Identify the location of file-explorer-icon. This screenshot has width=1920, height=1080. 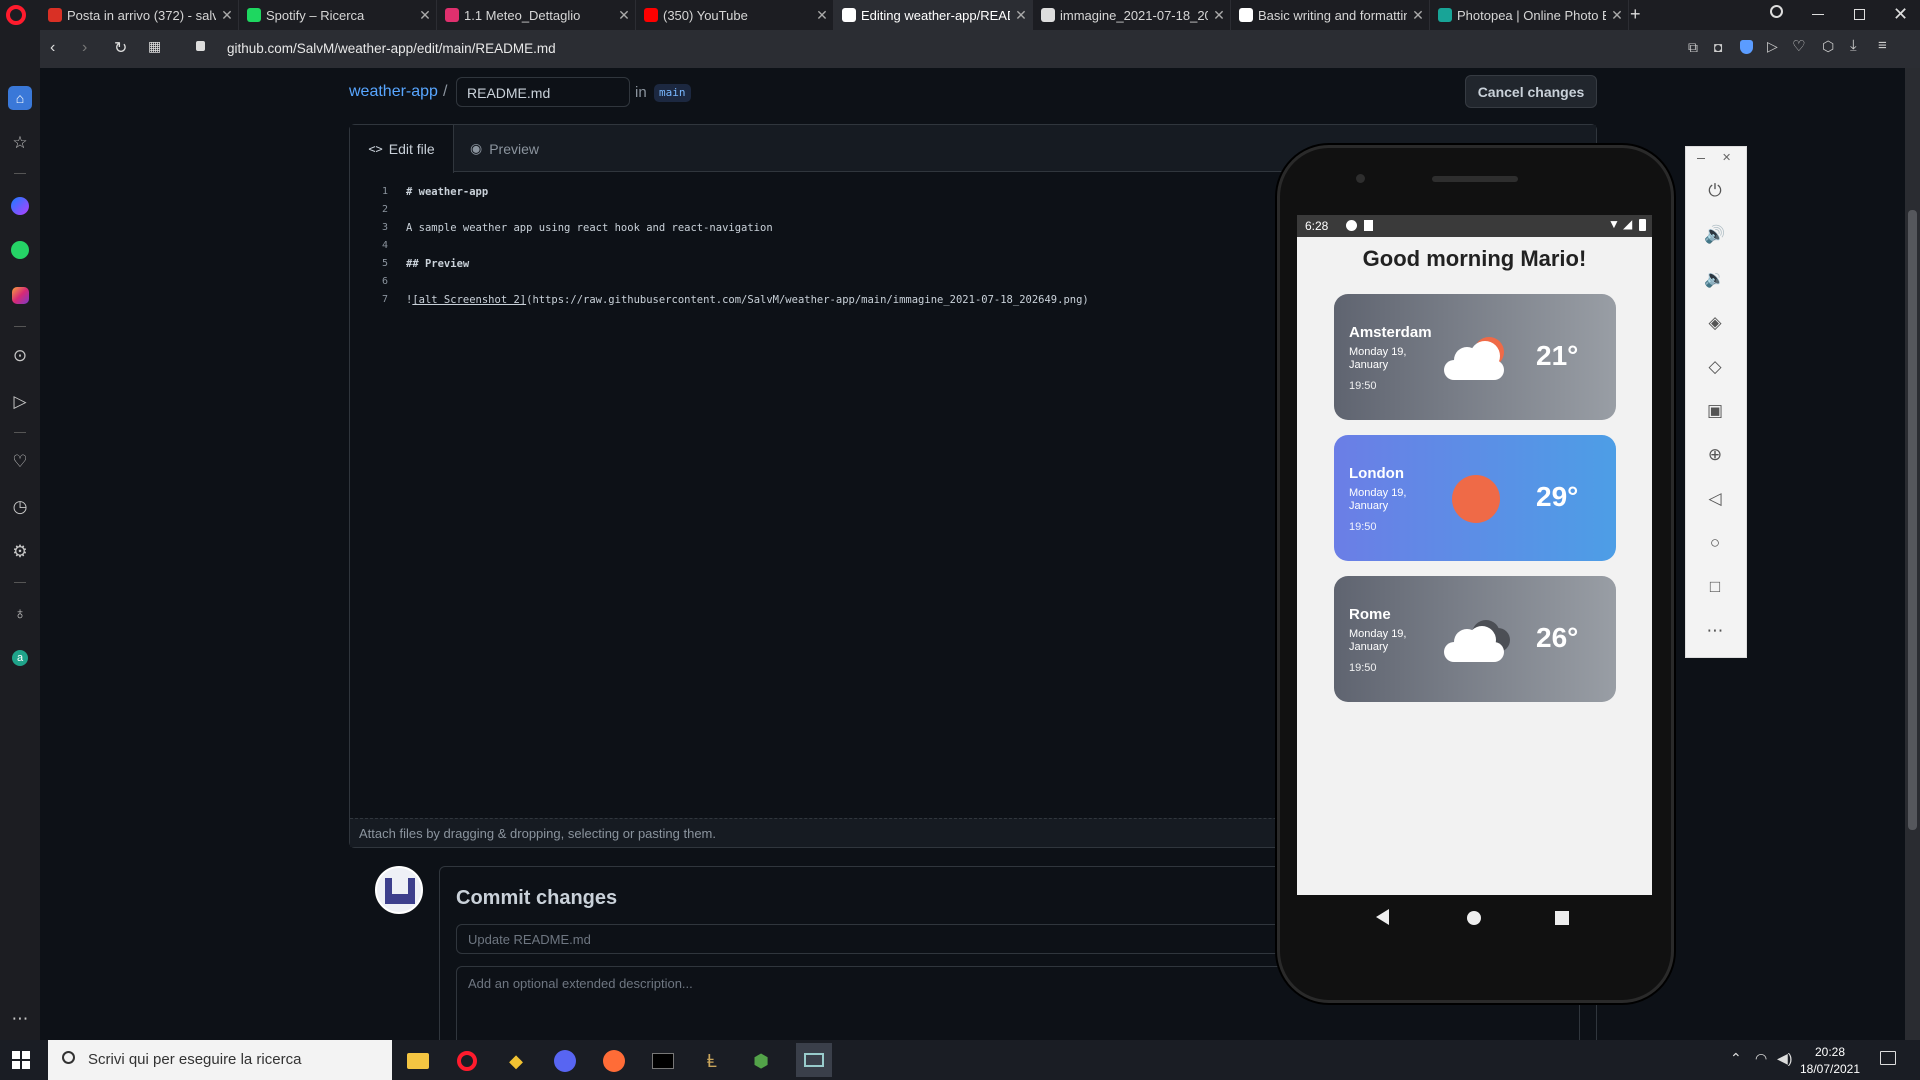
(418, 1061).